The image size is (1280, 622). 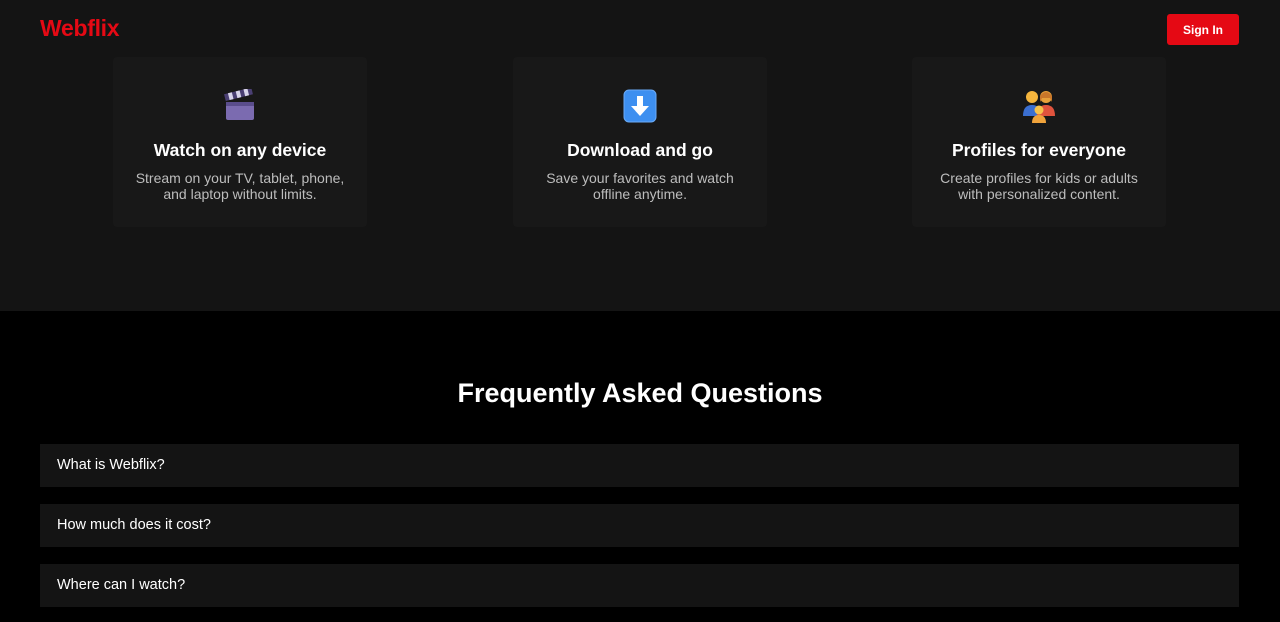 What do you see at coordinates (134, 525) in the screenshot?
I see `faq-question: How much does it cost?` at bounding box center [134, 525].